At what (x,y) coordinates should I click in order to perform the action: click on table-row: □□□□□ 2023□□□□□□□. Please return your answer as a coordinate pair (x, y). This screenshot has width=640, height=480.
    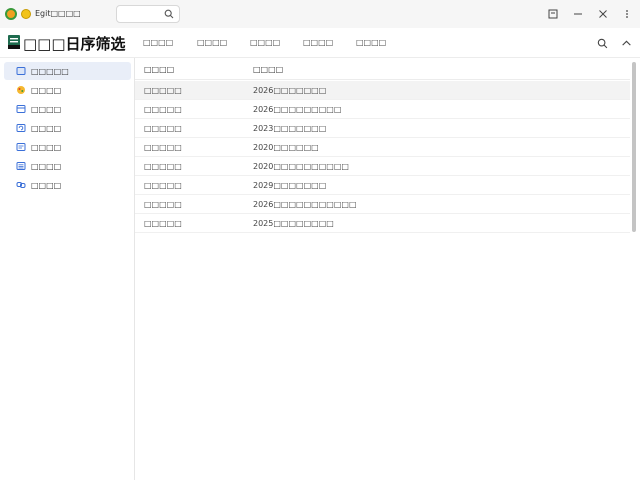
    Looking at the image, I should click on (382, 128).